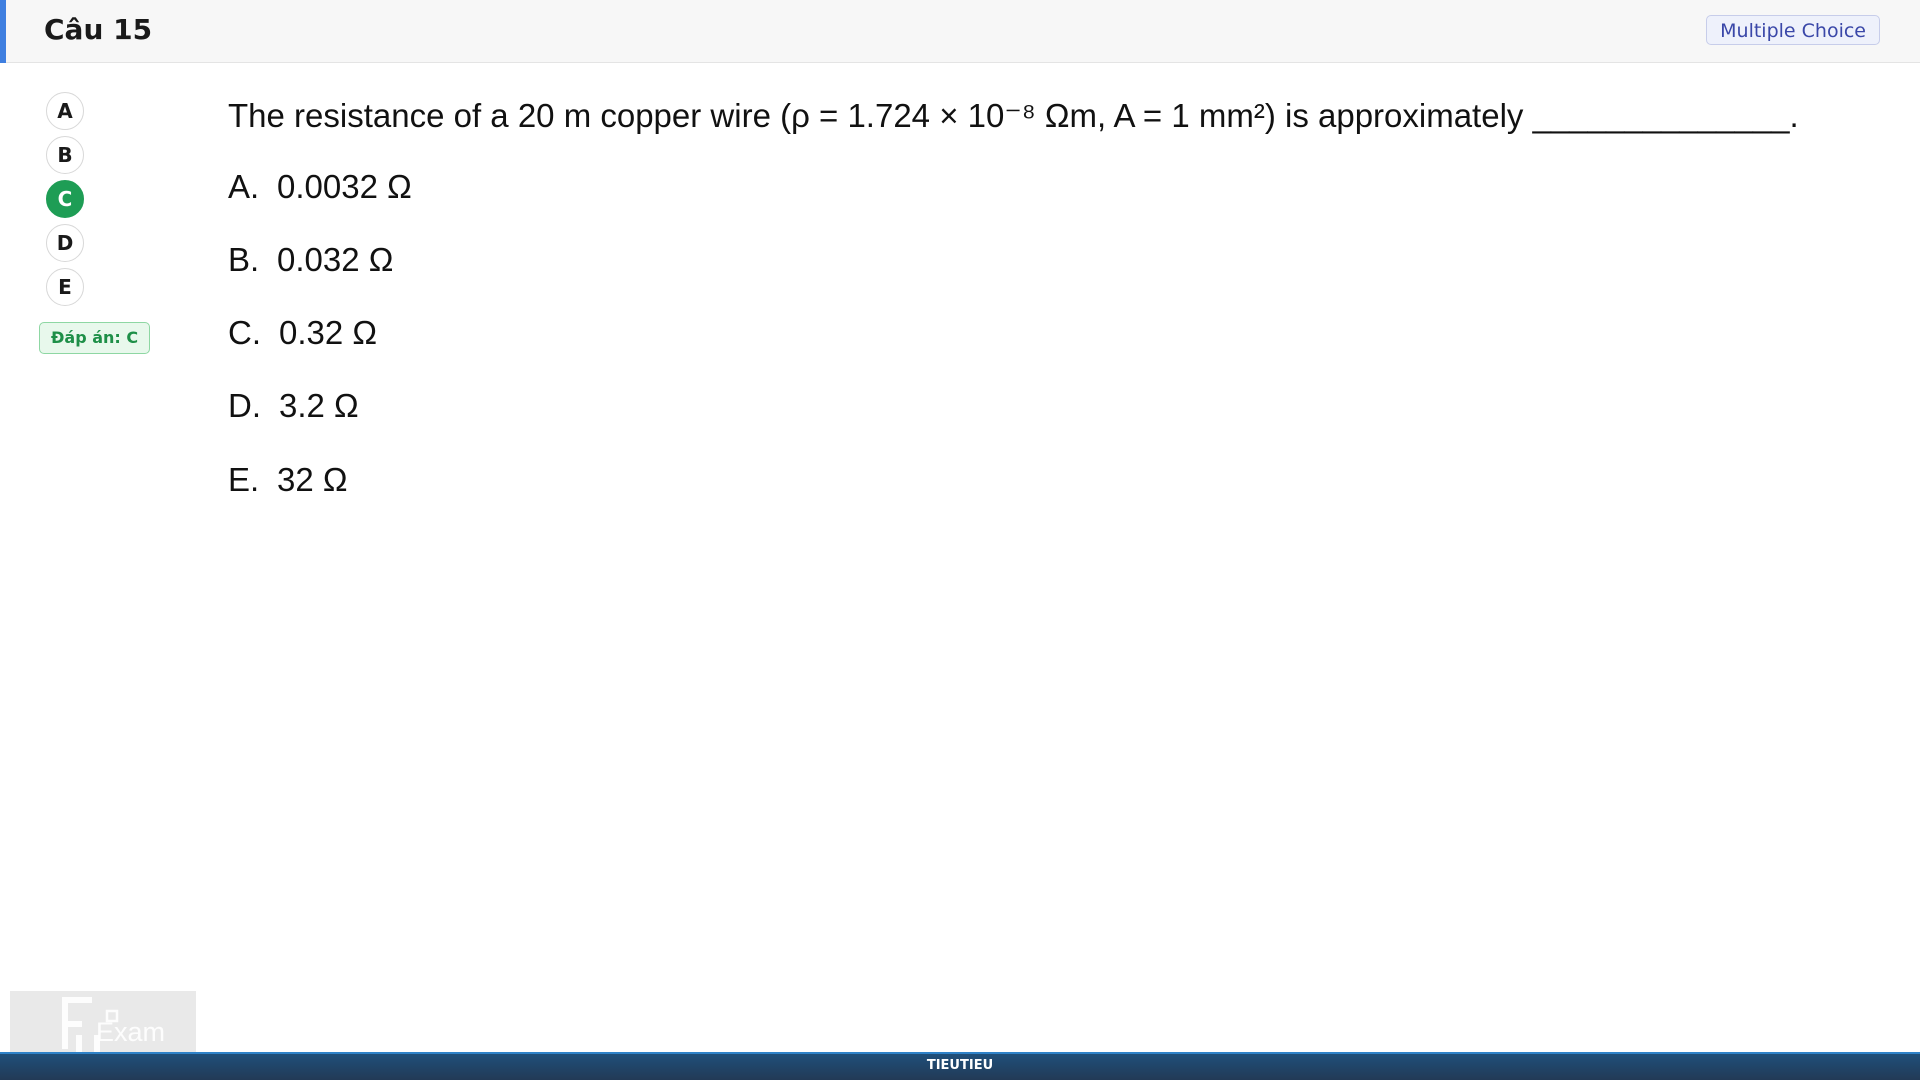  Describe the element at coordinates (244, 405) in the screenshot. I see `option-letter: D.` at that location.